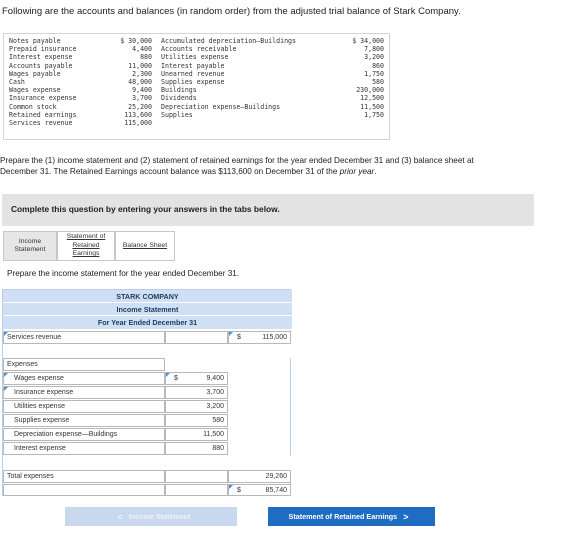 The width and height of the screenshot is (587, 557). I want to click on balance-name: Interest payable, so click(193, 65).